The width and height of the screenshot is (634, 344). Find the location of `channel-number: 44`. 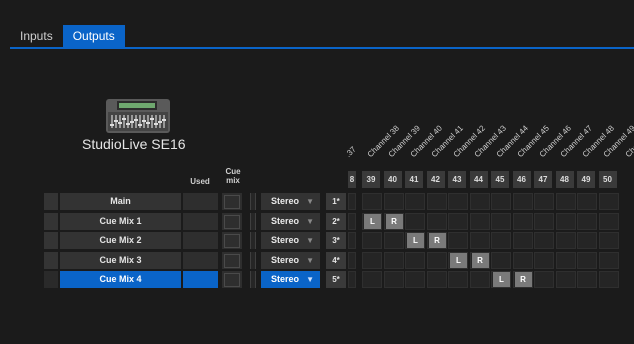

channel-number: 44 is located at coordinates (478, 179).